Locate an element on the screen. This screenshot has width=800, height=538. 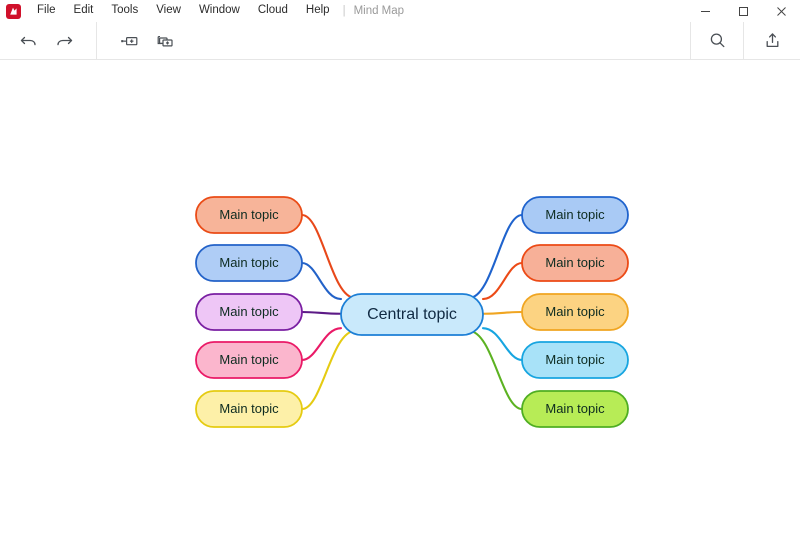
mindmap-node-right-2: Main topic is located at coordinates (575, 263).